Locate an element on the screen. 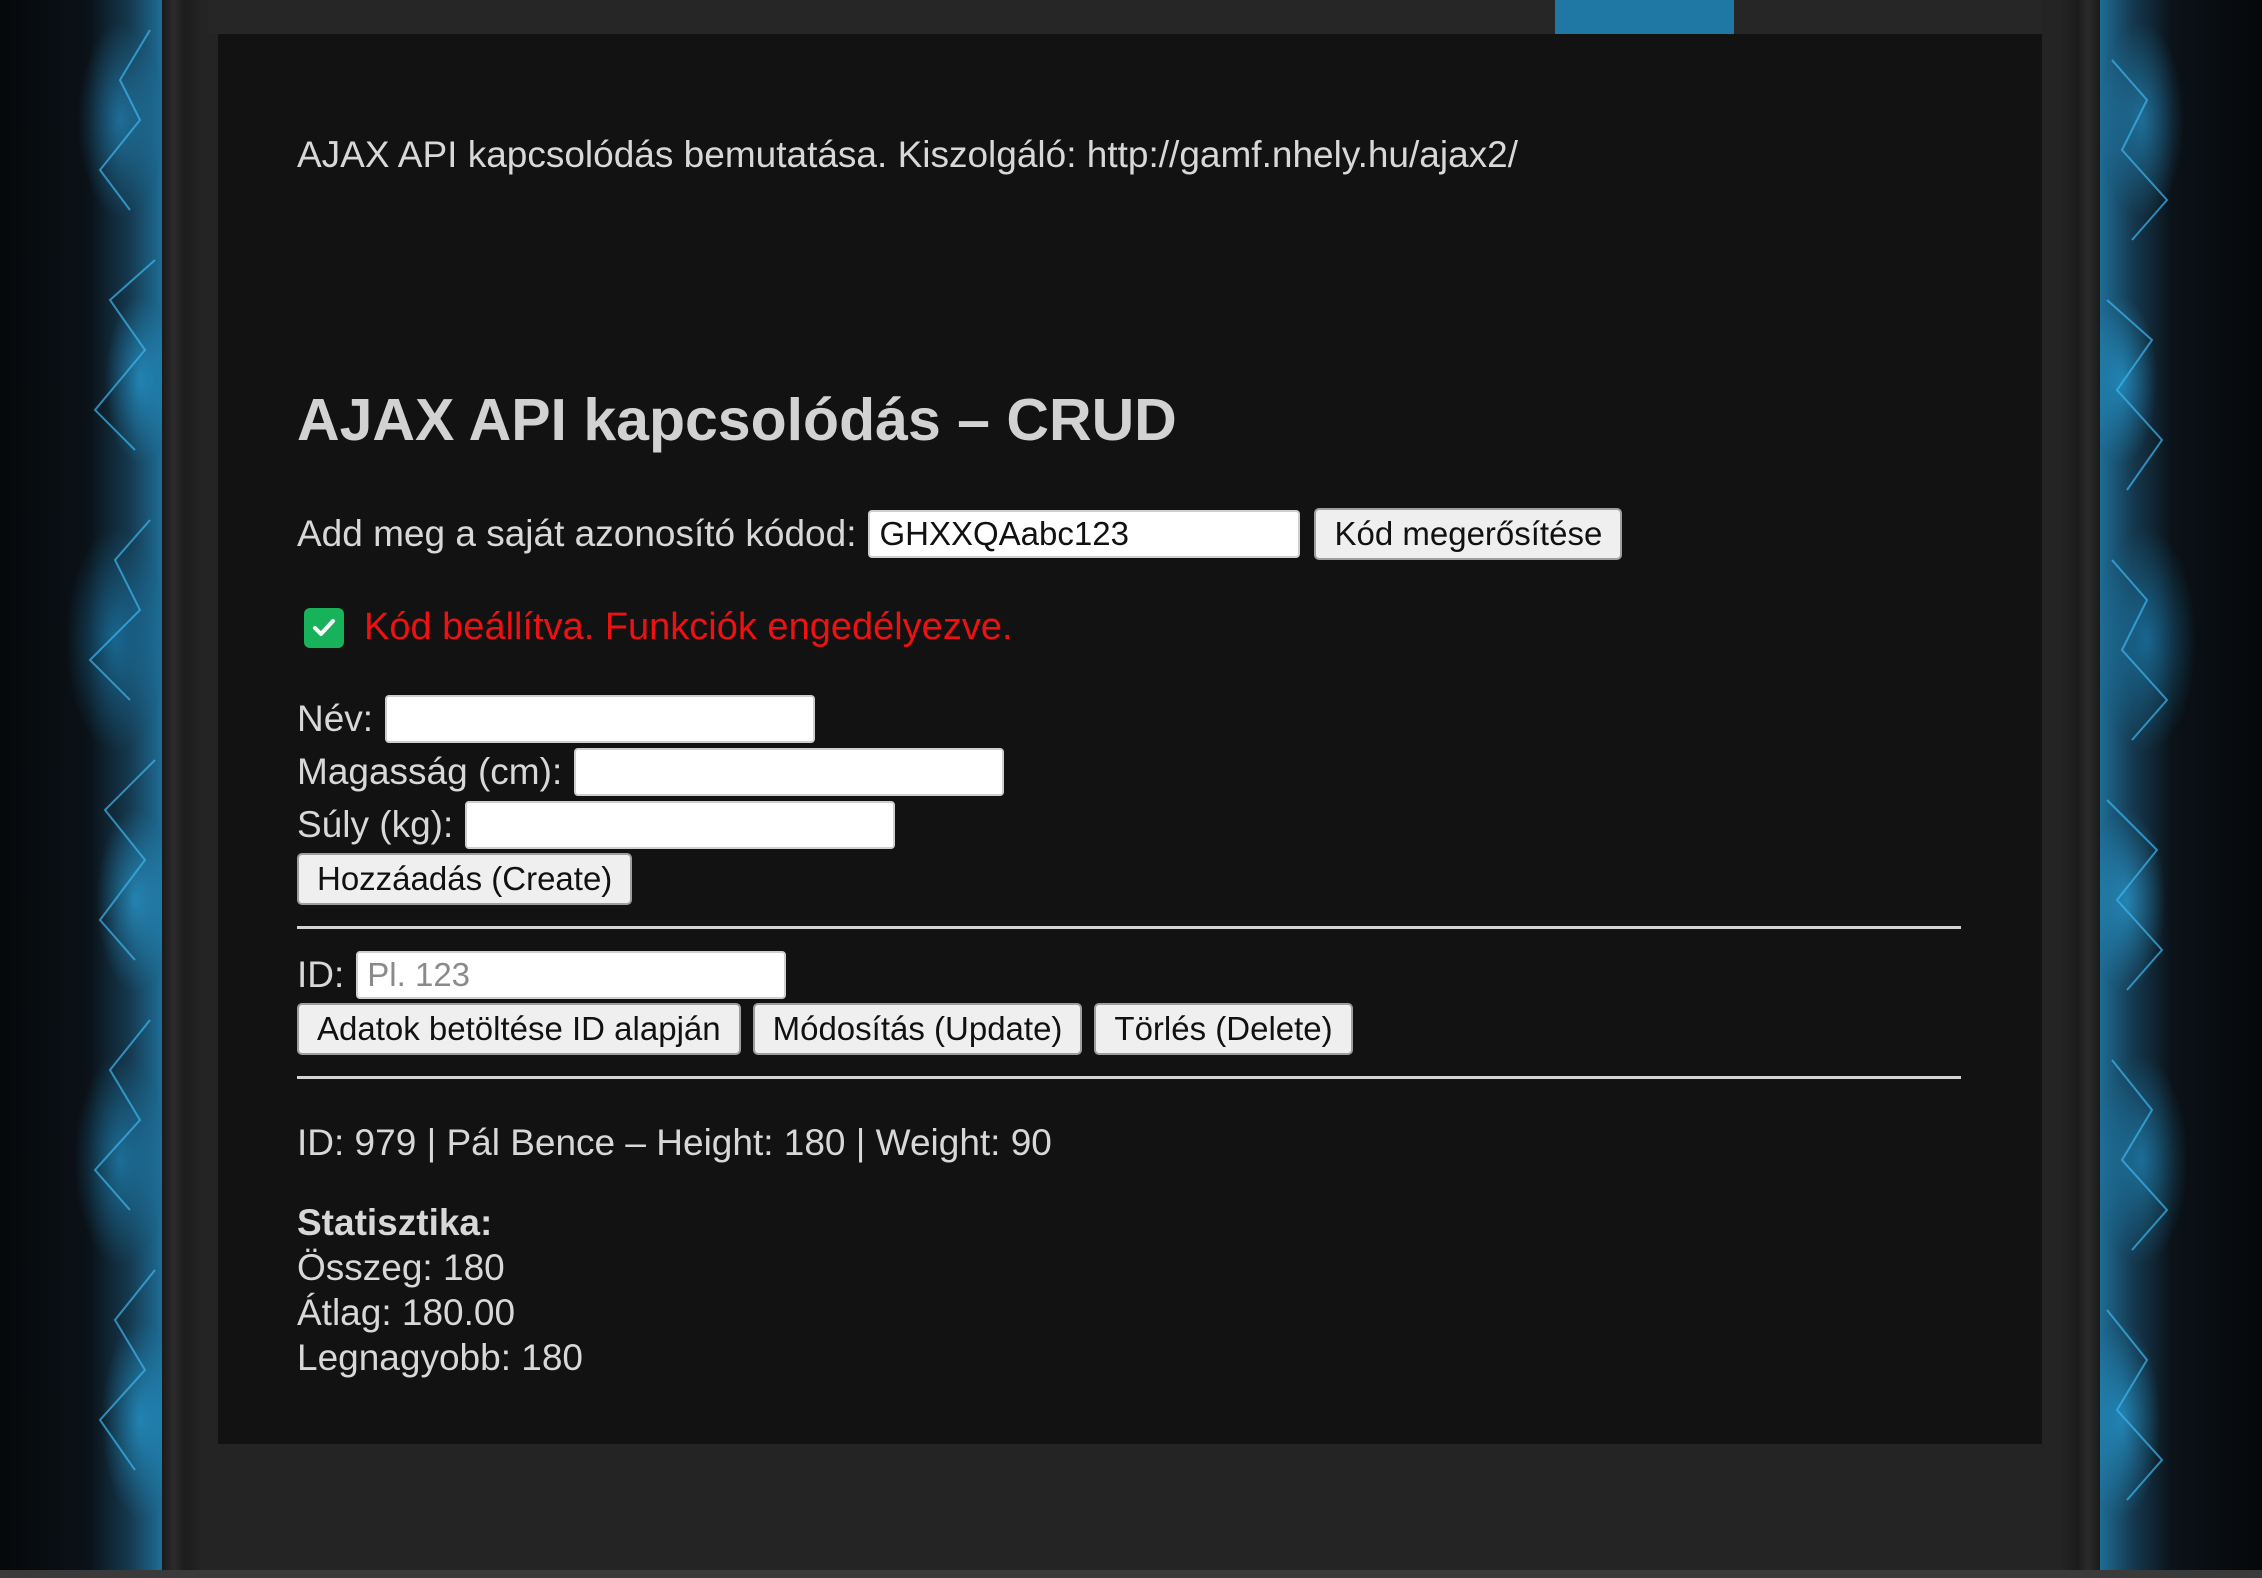  height-label: Magasság (cm): is located at coordinates (430, 771).